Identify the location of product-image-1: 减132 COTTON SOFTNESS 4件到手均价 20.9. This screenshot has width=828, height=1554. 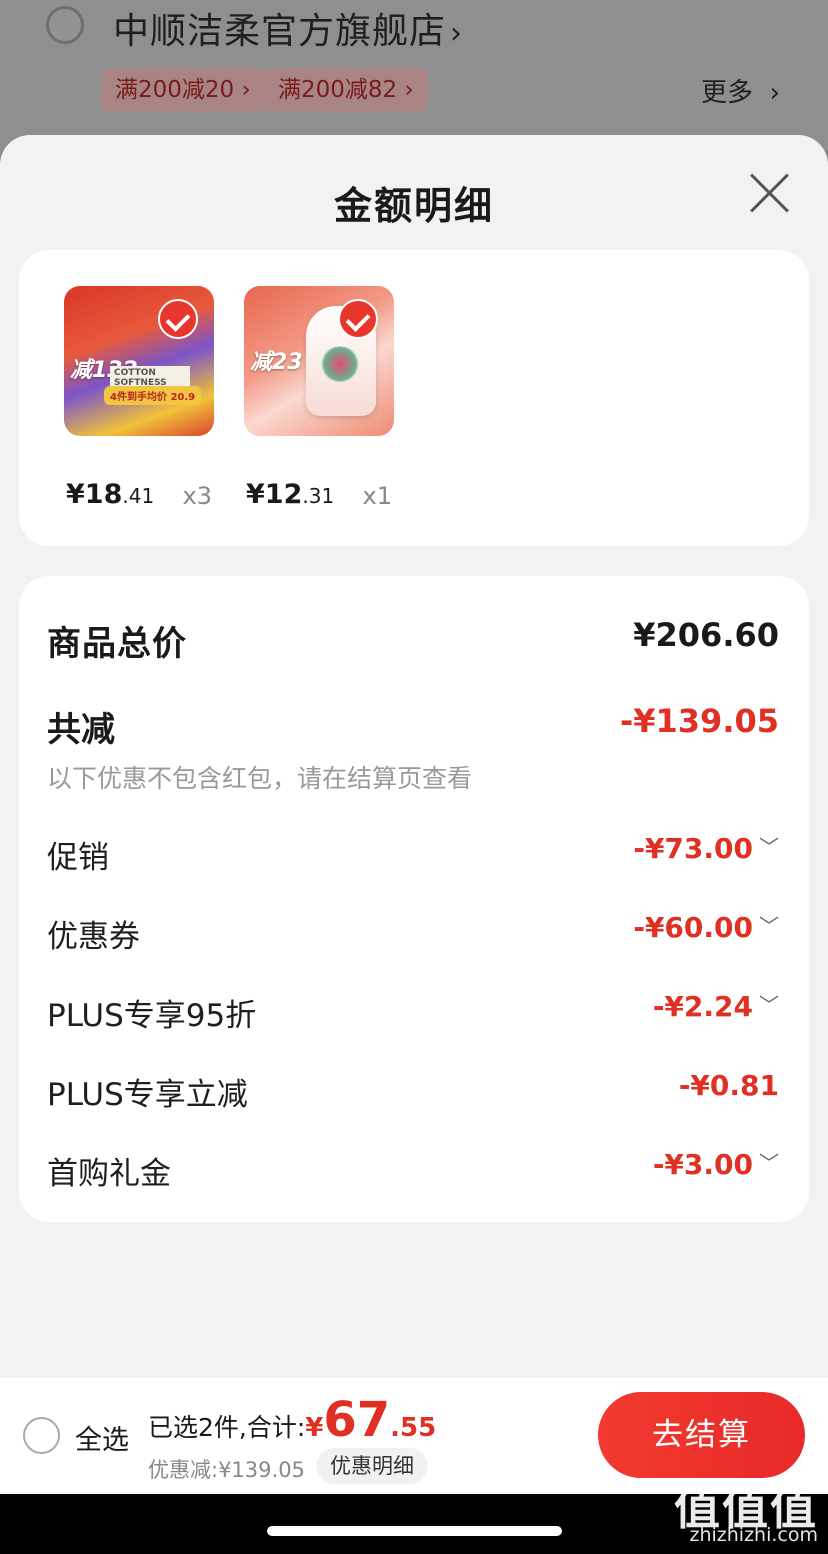
(139, 361).